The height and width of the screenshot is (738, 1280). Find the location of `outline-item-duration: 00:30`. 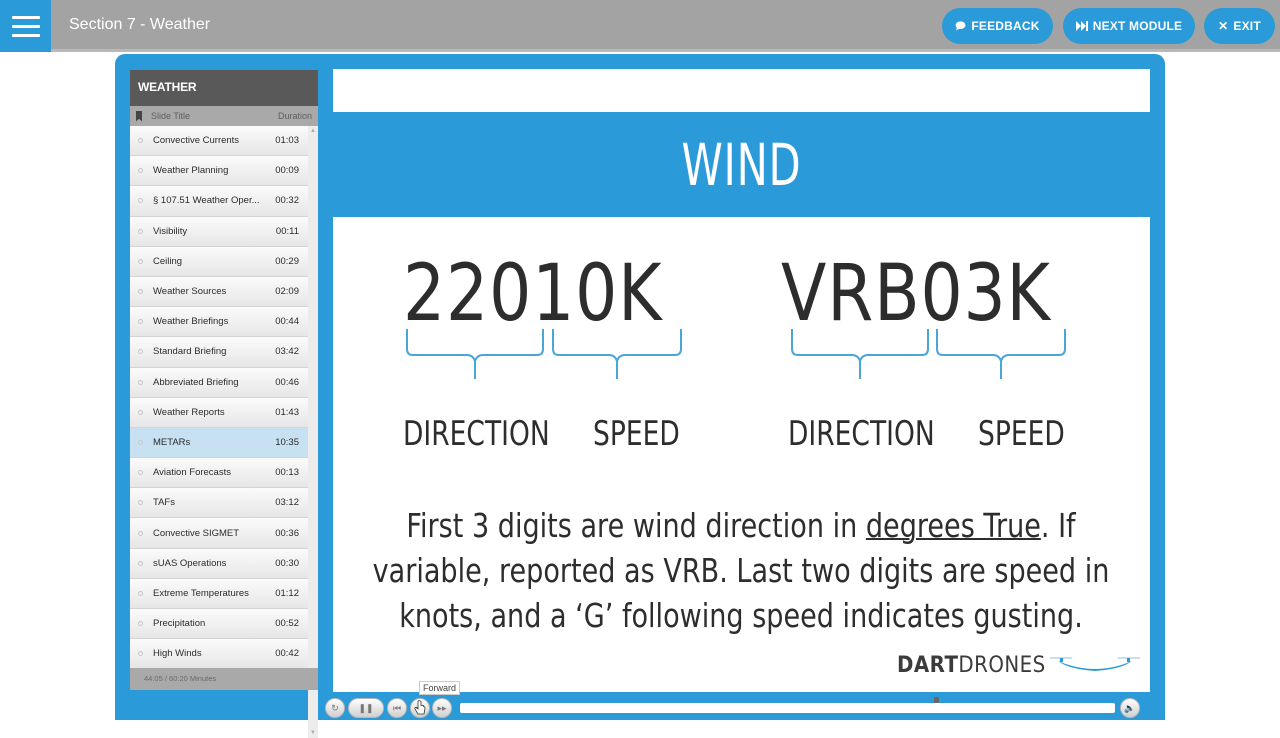

outline-item-duration: 00:30 is located at coordinates (287, 563).